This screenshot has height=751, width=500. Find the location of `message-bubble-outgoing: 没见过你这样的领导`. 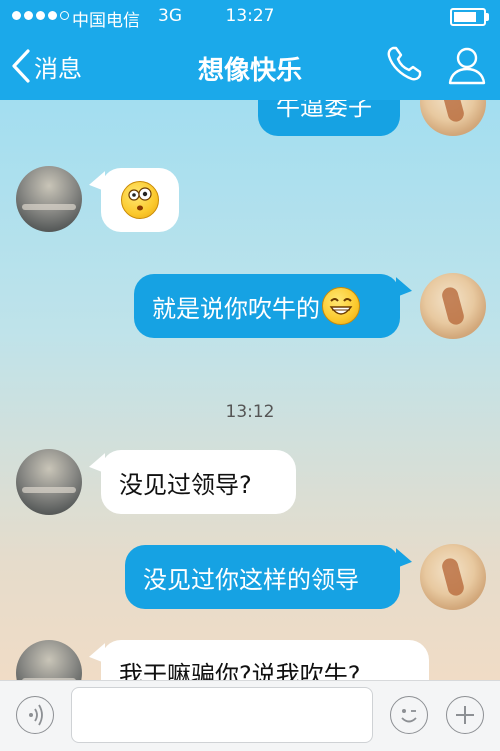

message-bubble-outgoing: 没见过你这样的领导 is located at coordinates (262, 577).